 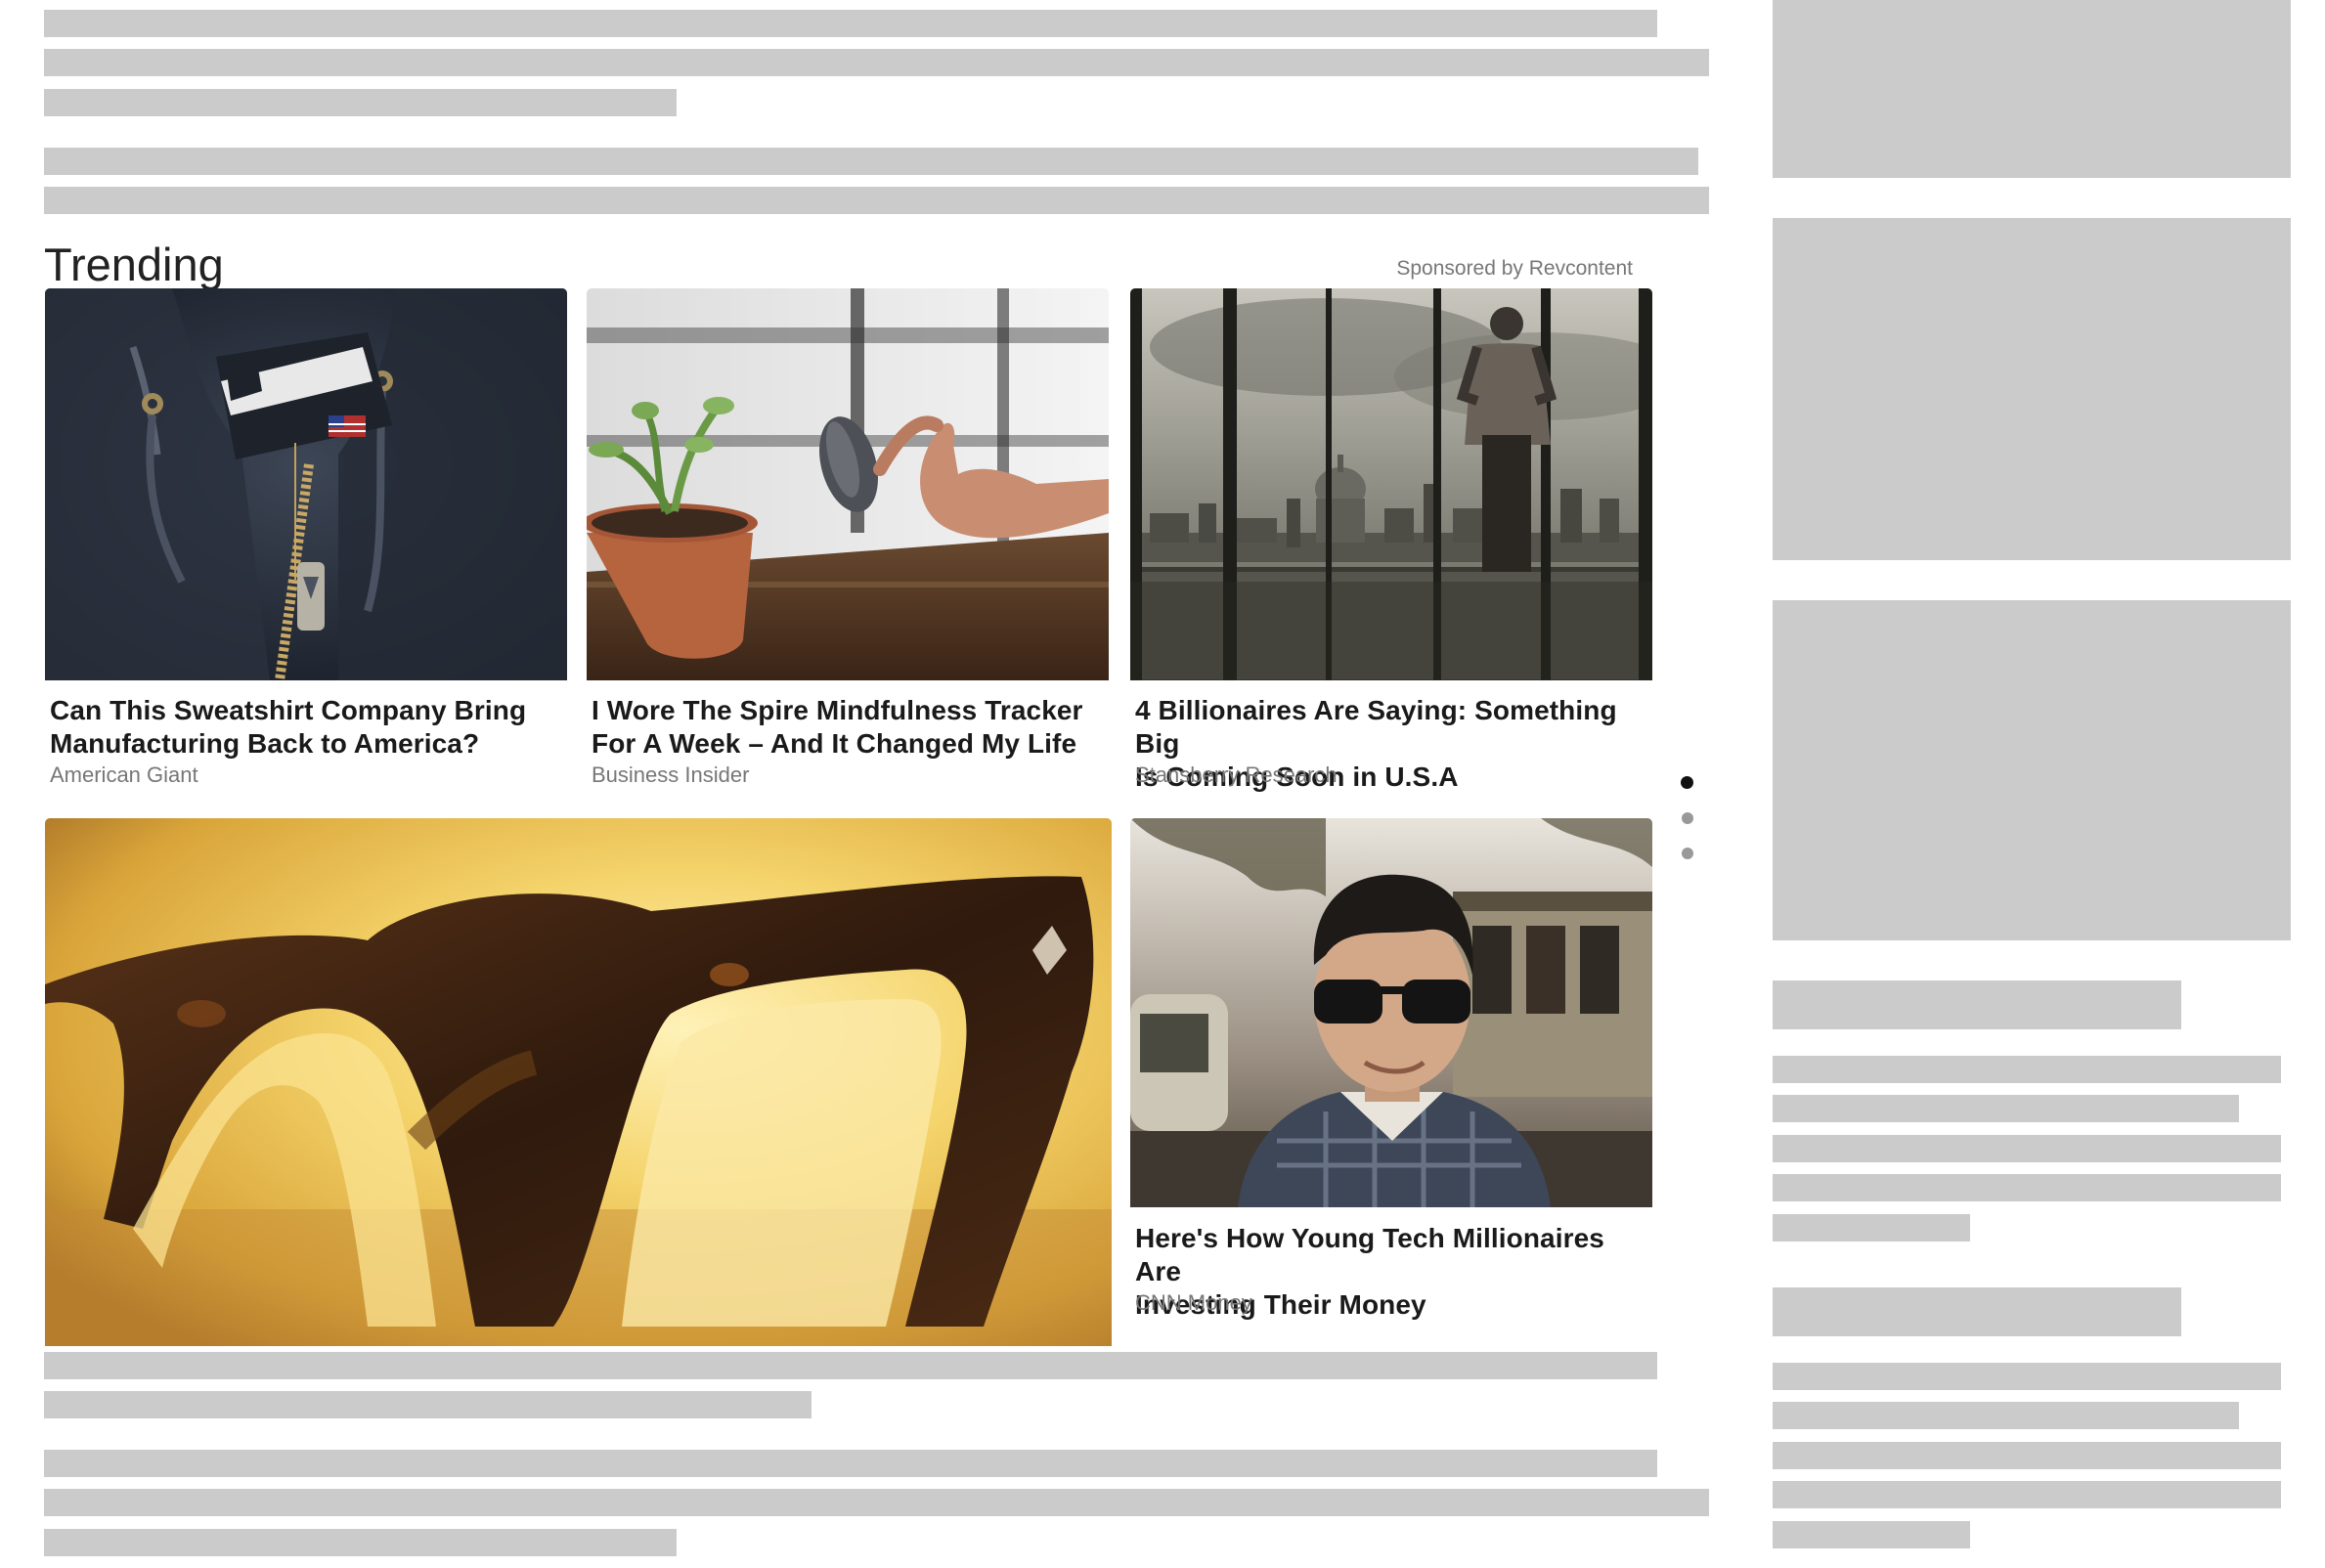 What do you see at coordinates (1514, 268) in the screenshot?
I see `sponsored-by-link: Sponsored by Revcontent` at bounding box center [1514, 268].